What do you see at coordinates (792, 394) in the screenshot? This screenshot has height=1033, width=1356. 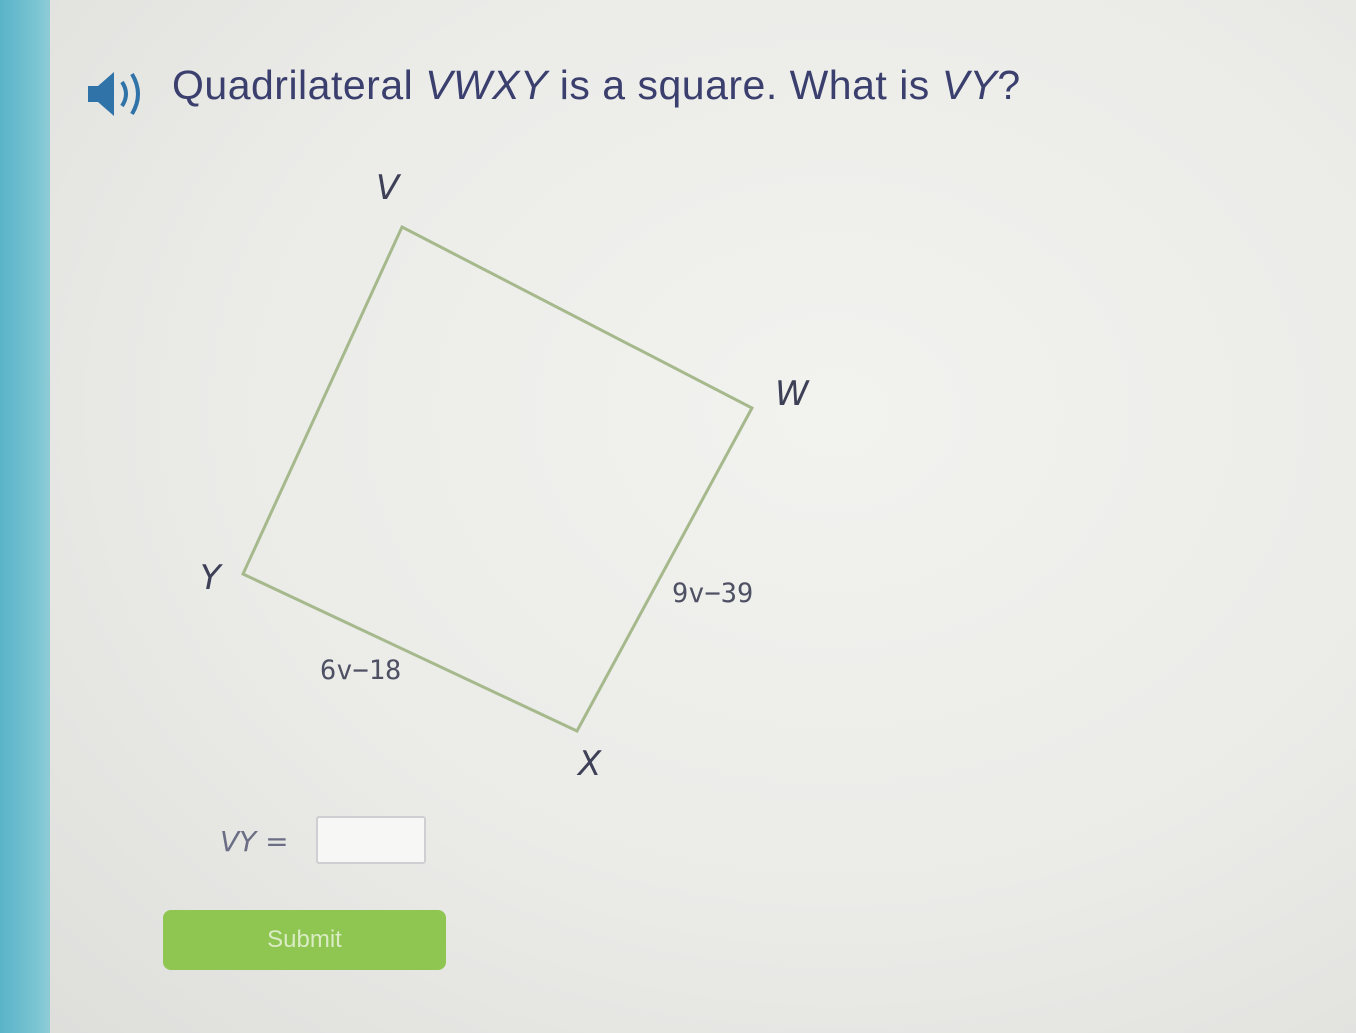 I see `vertex-label-w: W` at bounding box center [792, 394].